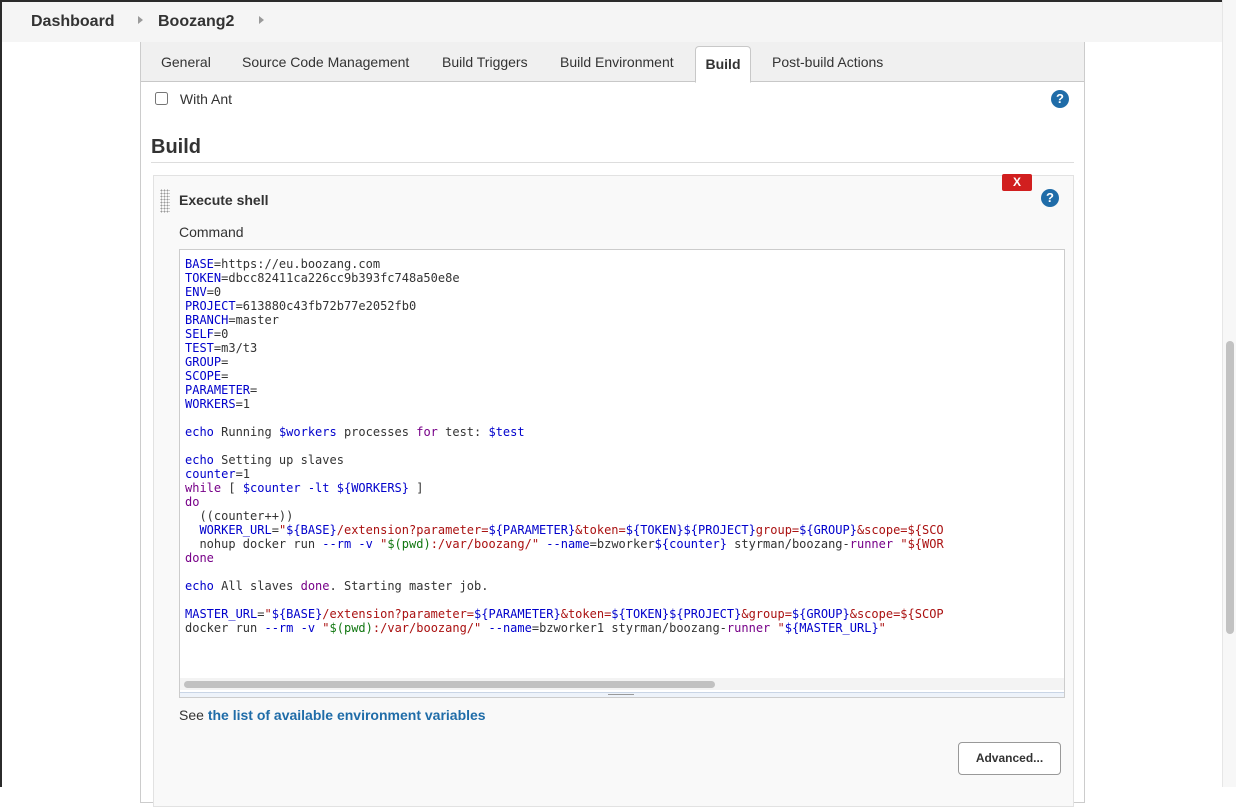  What do you see at coordinates (224, 200) in the screenshot?
I see `step-title: Execute shell` at bounding box center [224, 200].